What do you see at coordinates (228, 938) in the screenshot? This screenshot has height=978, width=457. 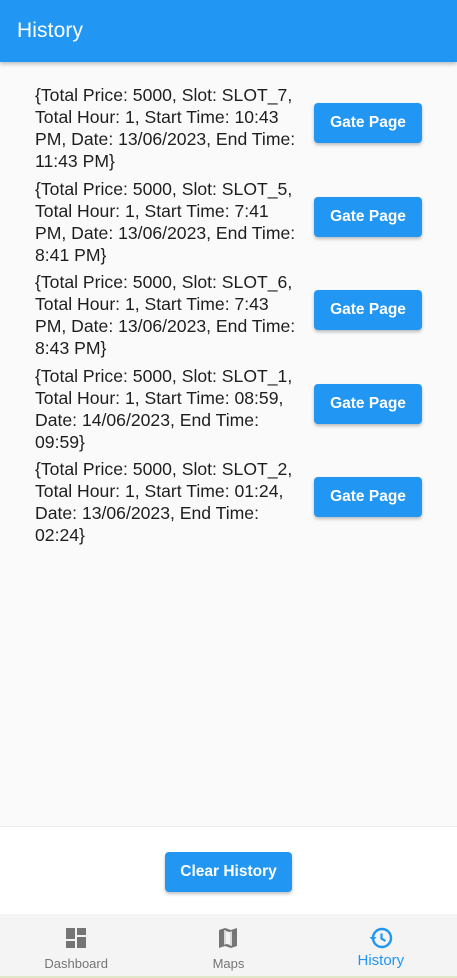 I see `map-icon` at bounding box center [228, 938].